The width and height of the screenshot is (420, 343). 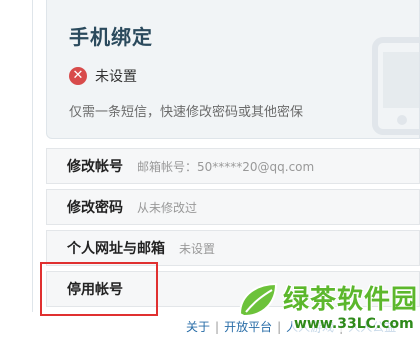 I want to click on personal-url-email-row: 个人网址与邮箱 未设置, so click(x=233, y=248).